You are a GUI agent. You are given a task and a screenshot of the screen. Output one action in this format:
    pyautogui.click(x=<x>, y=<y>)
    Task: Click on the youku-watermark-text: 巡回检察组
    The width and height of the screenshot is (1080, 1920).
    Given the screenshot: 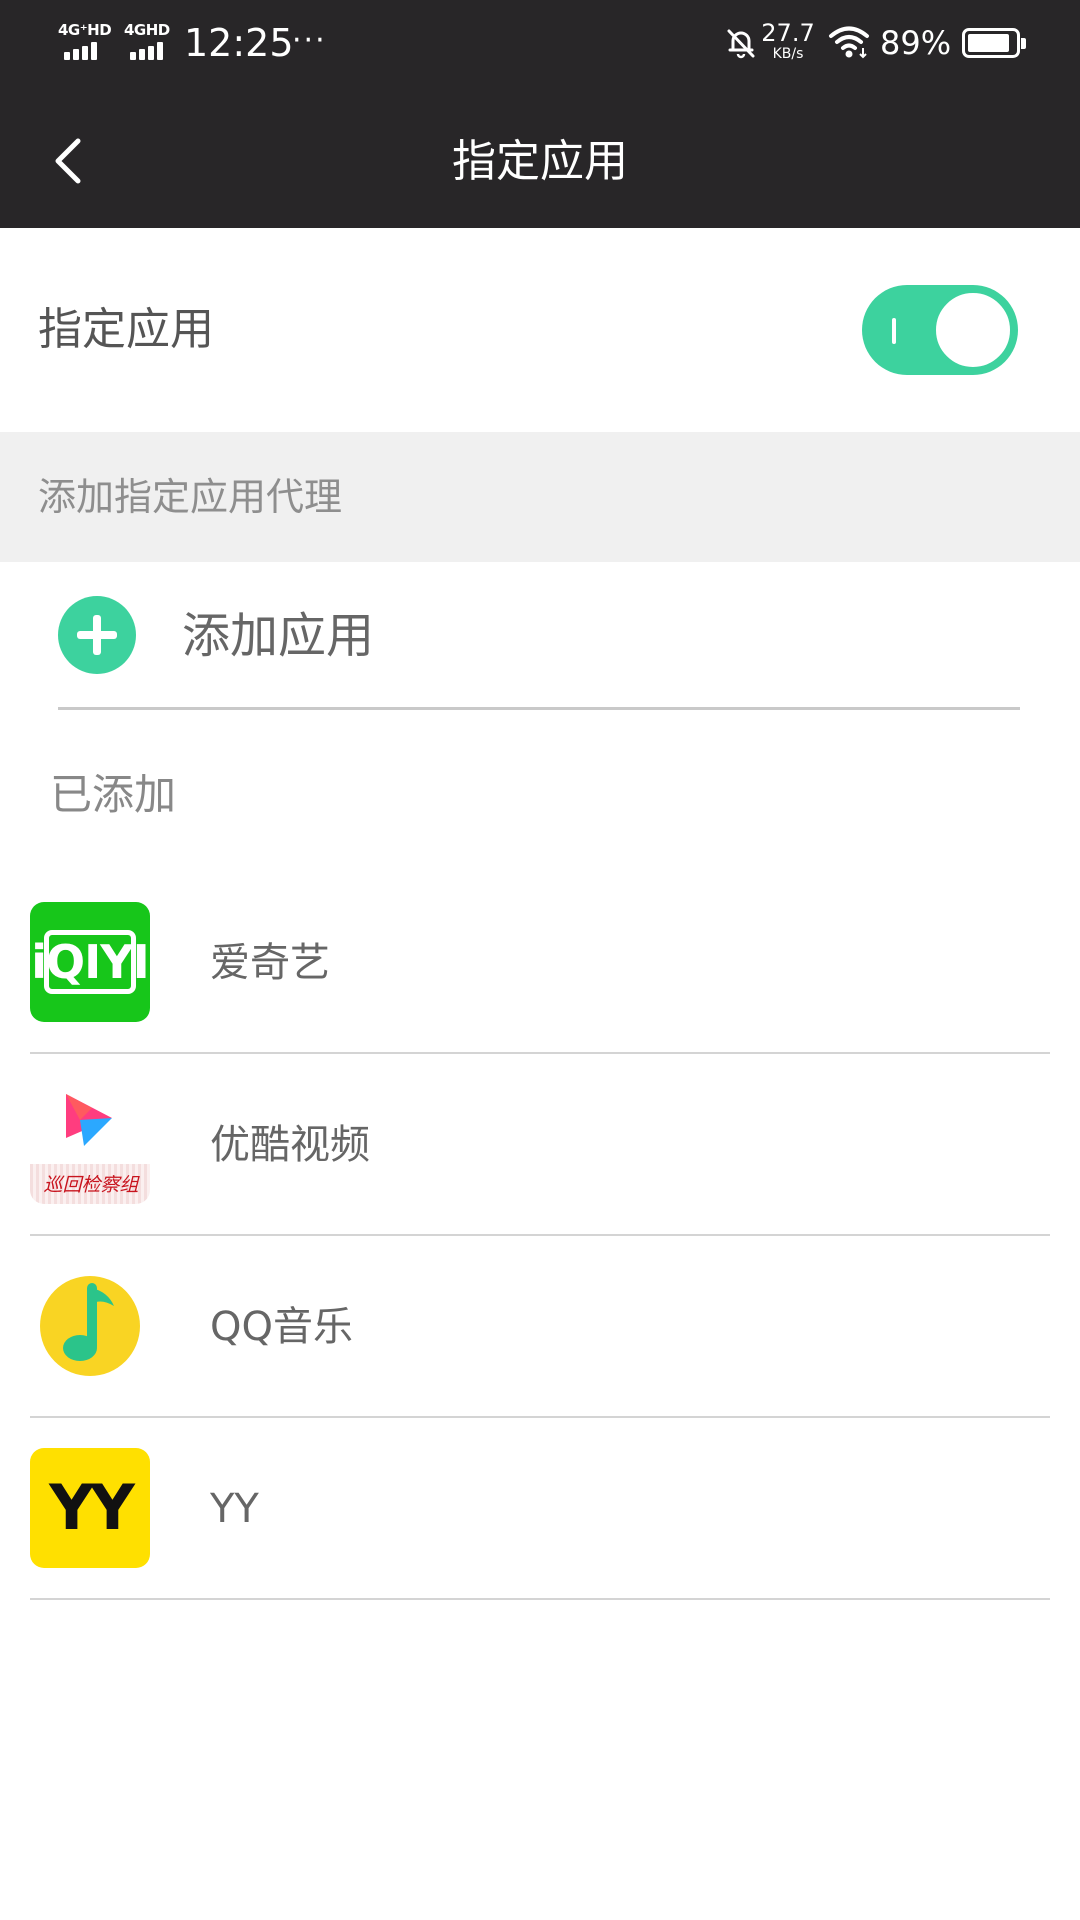 What is the action you would take?
    pyautogui.click(x=91, y=1185)
    